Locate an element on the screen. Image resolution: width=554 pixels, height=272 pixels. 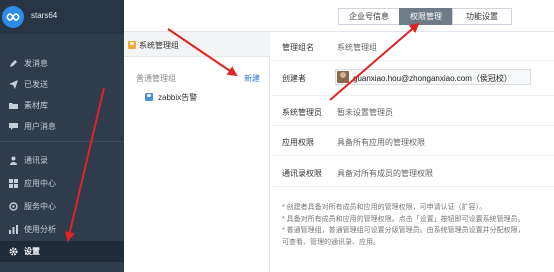
contacts-permission-row: 通讯录权限 具备对所有成员的管理权限 is located at coordinates (412, 171).